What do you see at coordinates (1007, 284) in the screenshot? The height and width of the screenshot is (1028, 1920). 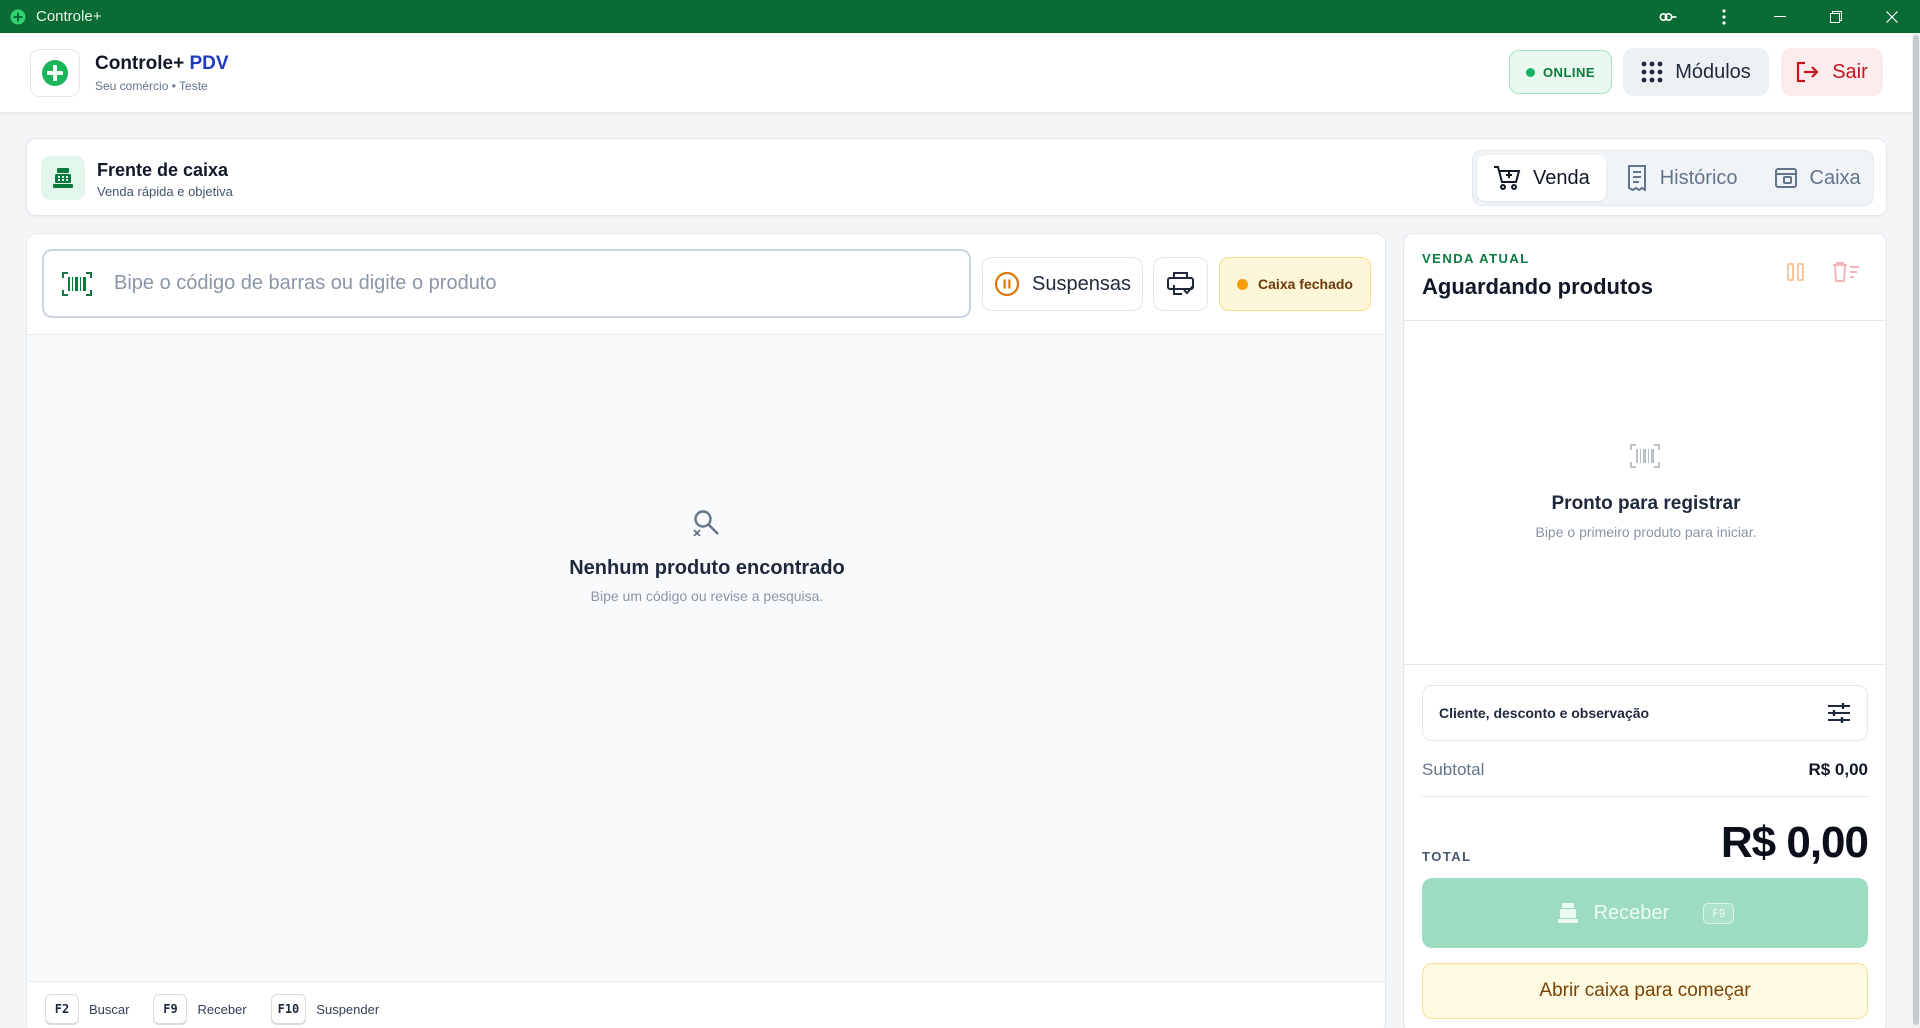 I see `pause-circle-icon` at bounding box center [1007, 284].